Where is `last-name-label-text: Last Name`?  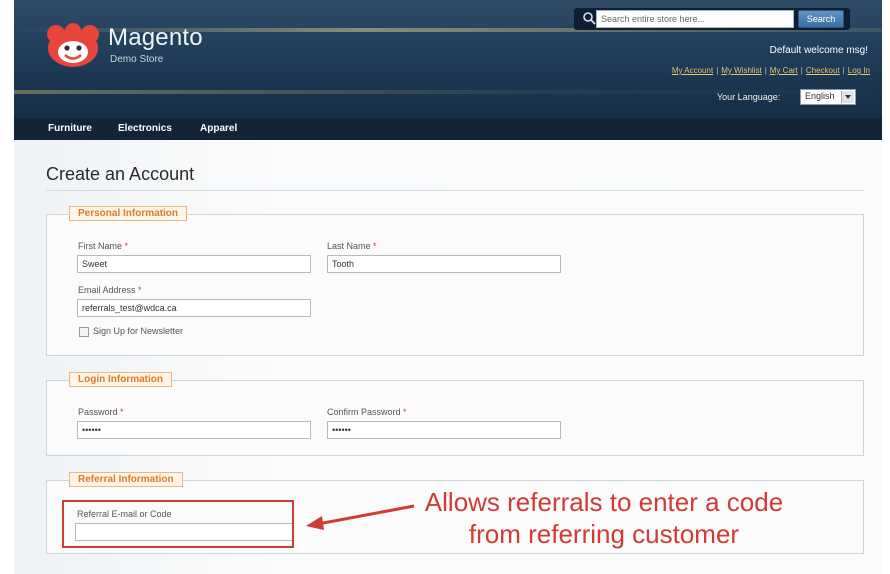
last-name-label-text: Last Name is located at coordinates (349, 246).